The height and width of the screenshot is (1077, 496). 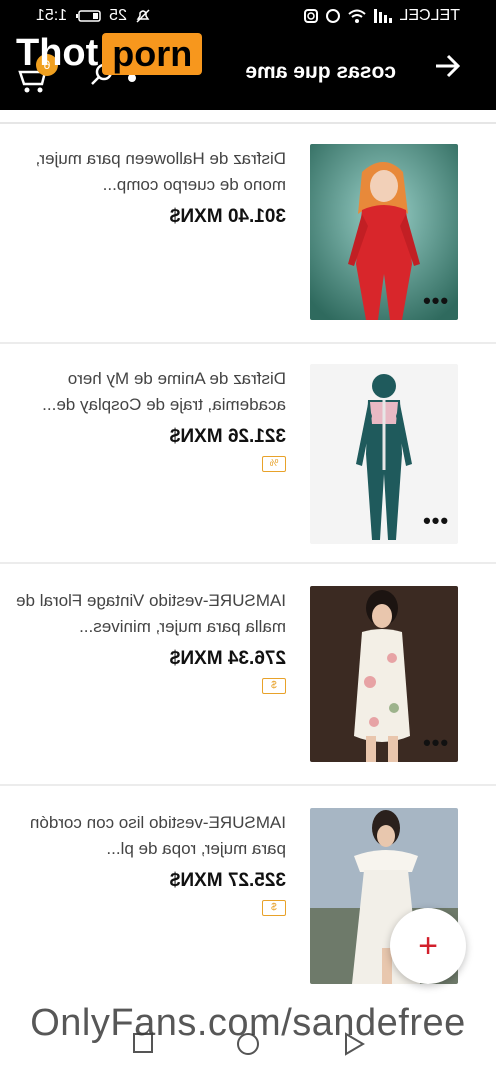 I want to click on clock-time: 1:51, so click(x=52, y=15).